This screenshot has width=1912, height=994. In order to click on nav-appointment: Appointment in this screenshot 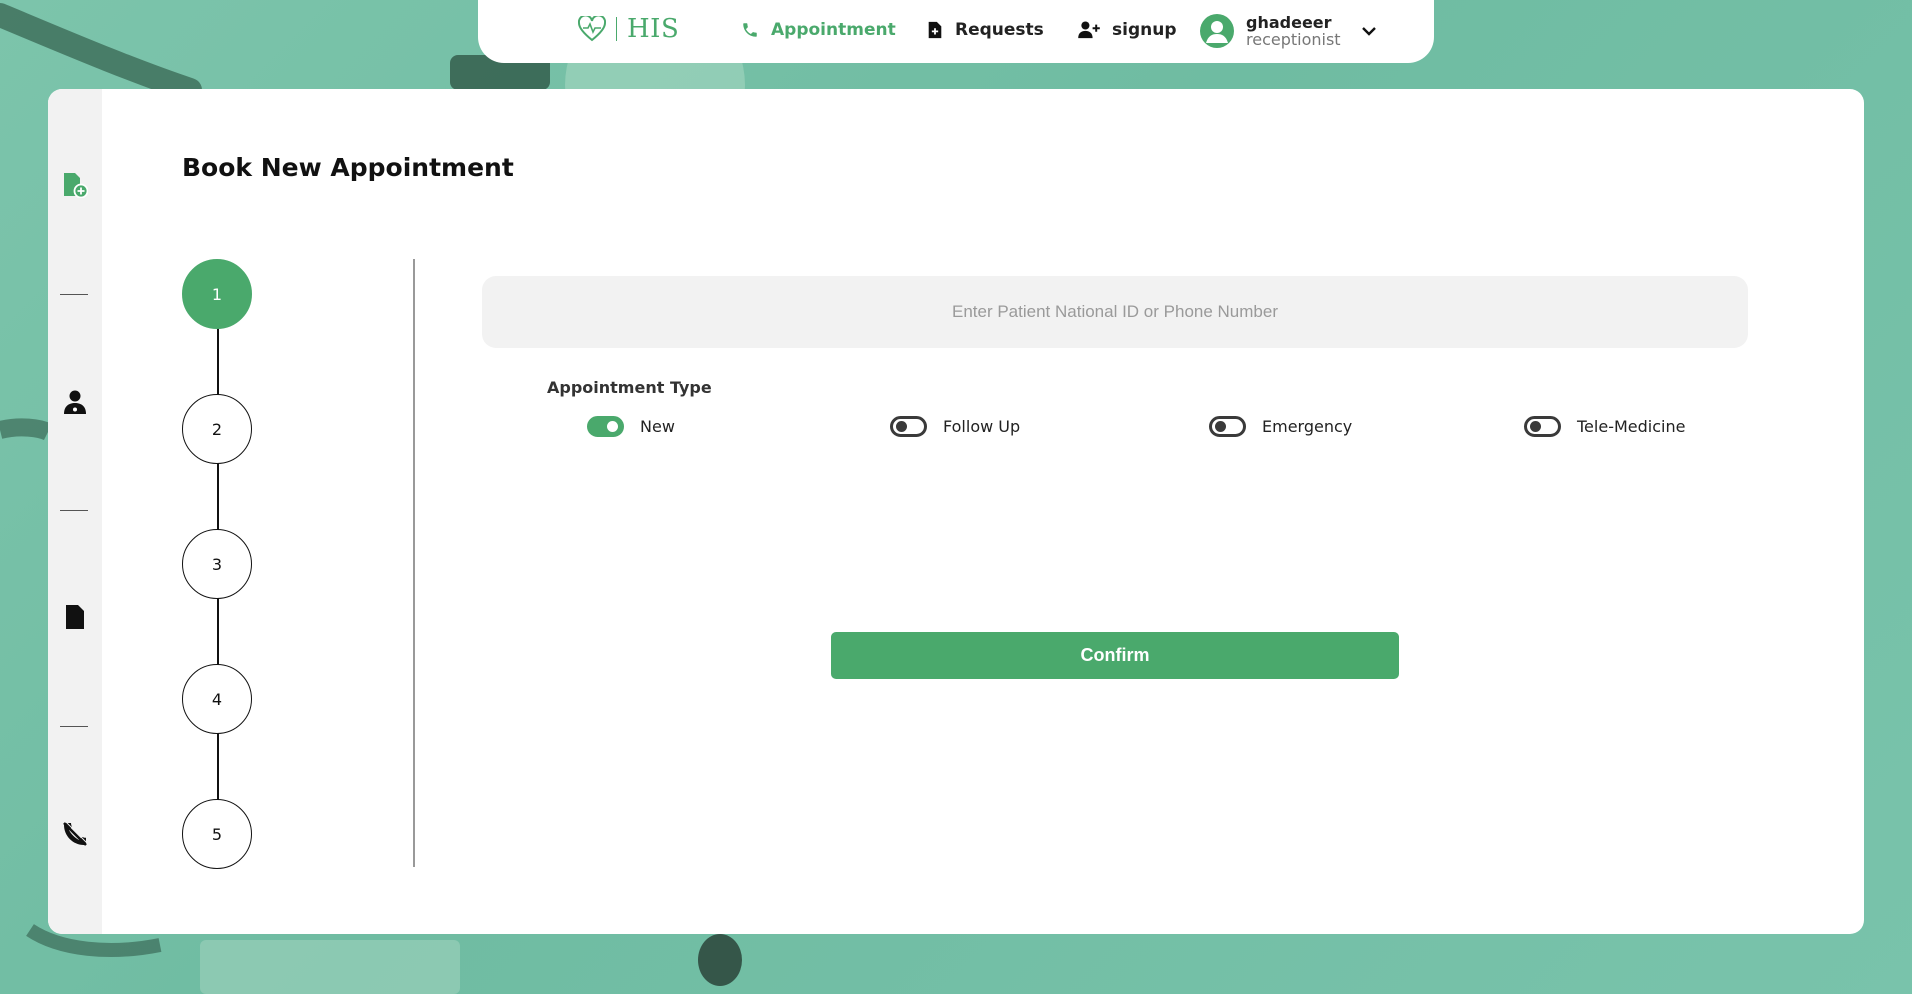, I will do `click(818, 30)`.